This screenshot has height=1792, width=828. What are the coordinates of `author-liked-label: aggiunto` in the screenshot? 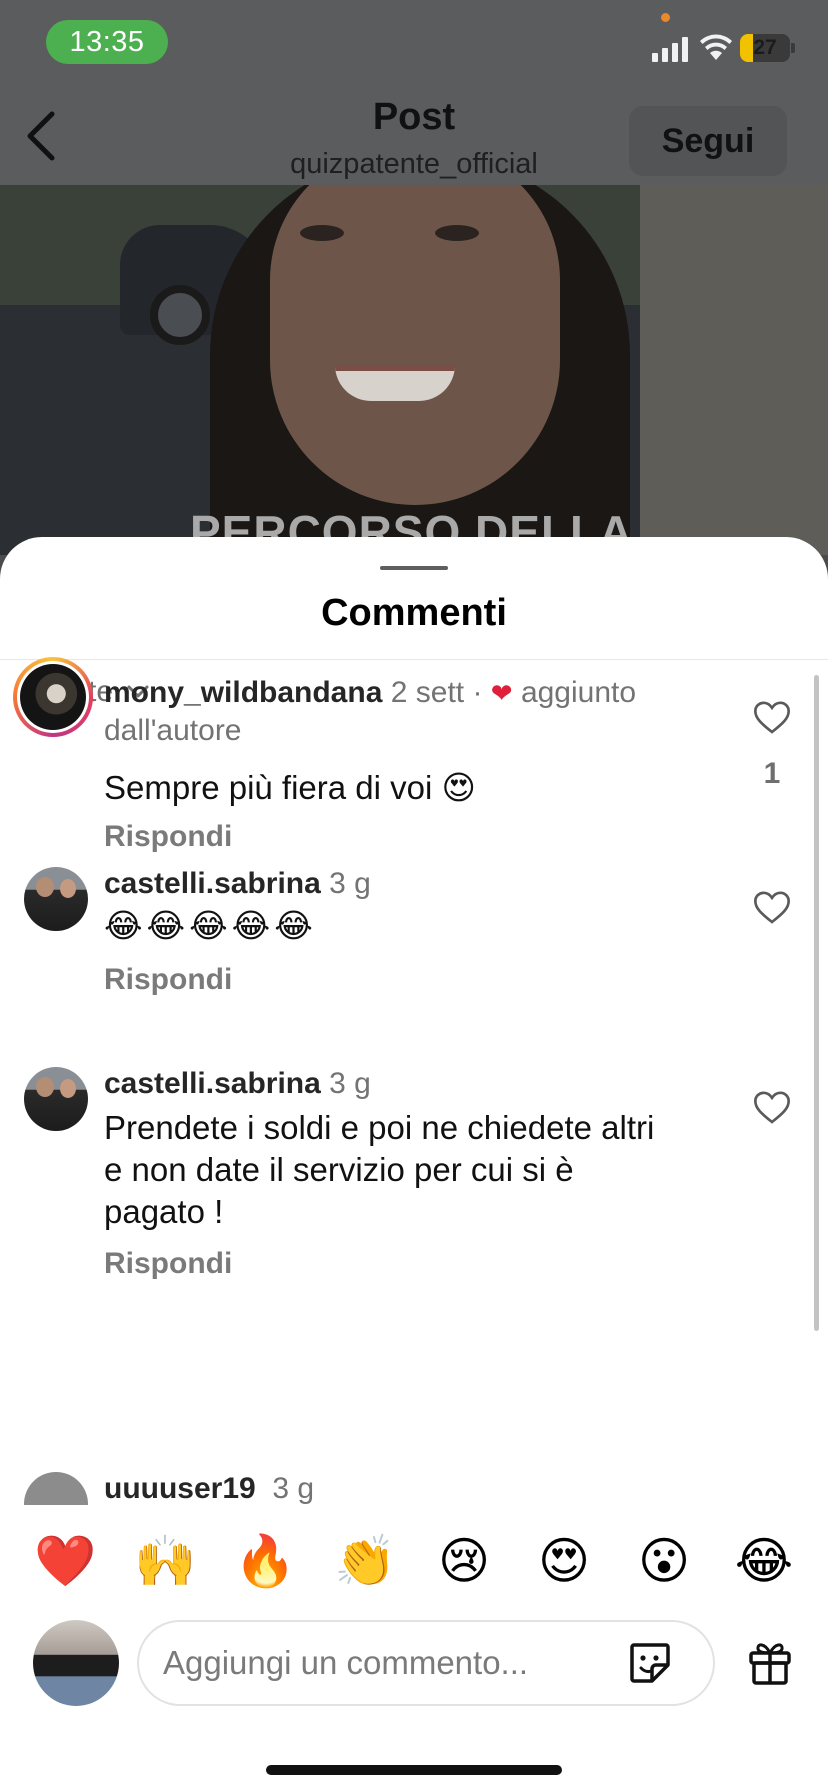 It's located at (578, 692).